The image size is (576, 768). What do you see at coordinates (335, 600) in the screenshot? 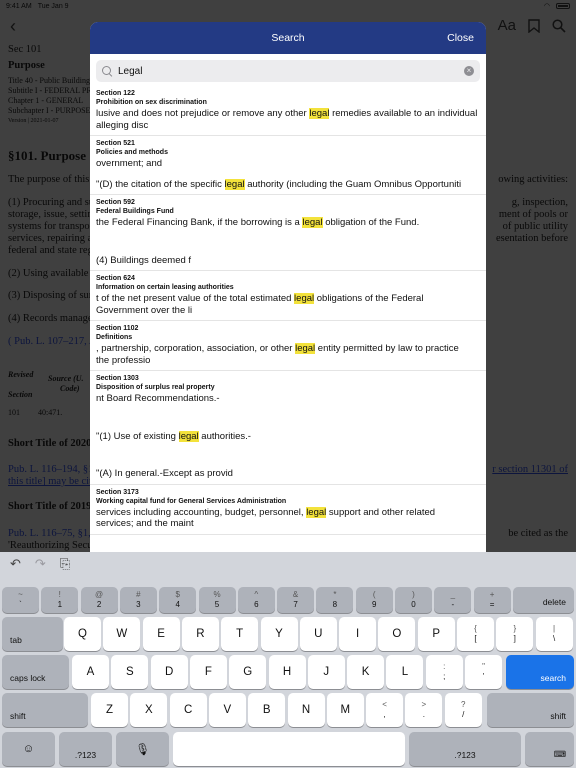
I see `key-8: * 8` at bounding box center [335, 600].